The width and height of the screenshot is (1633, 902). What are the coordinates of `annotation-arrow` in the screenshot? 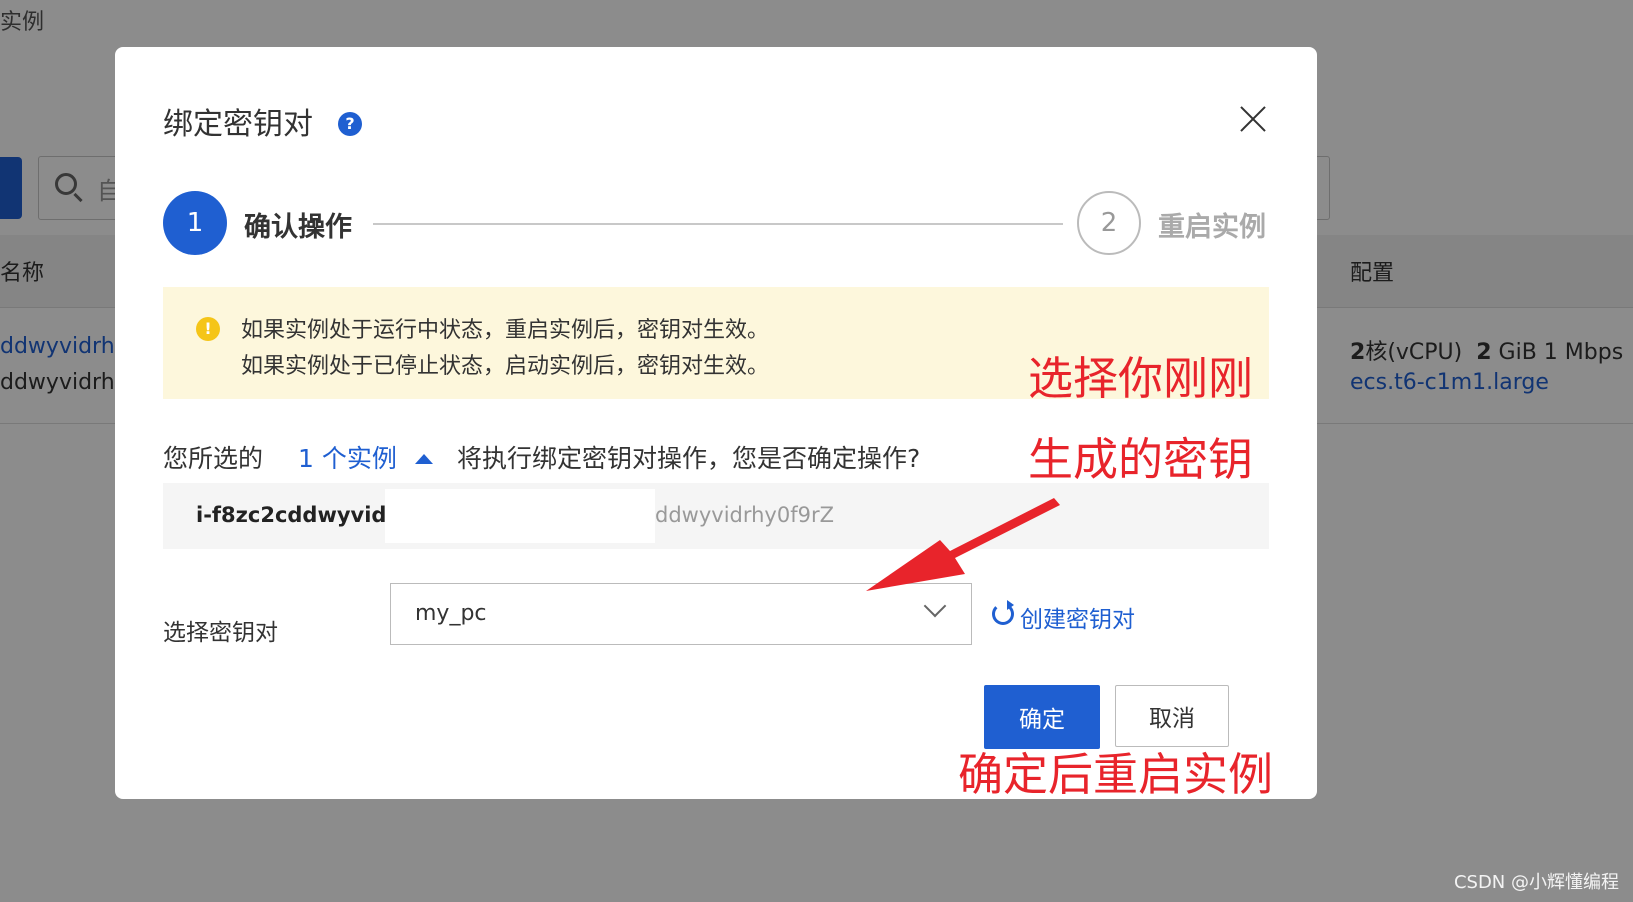 It's located at (963, 544).